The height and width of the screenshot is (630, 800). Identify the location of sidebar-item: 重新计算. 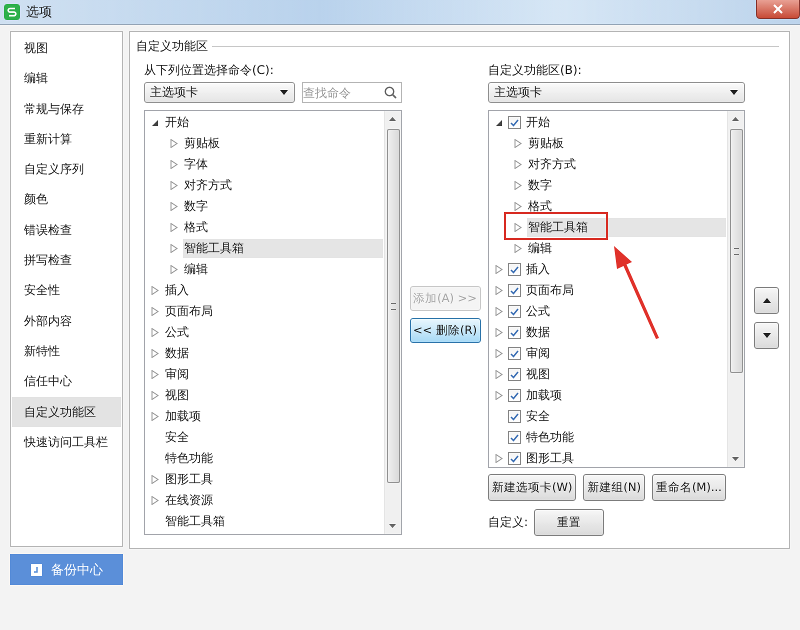
(66, 139).